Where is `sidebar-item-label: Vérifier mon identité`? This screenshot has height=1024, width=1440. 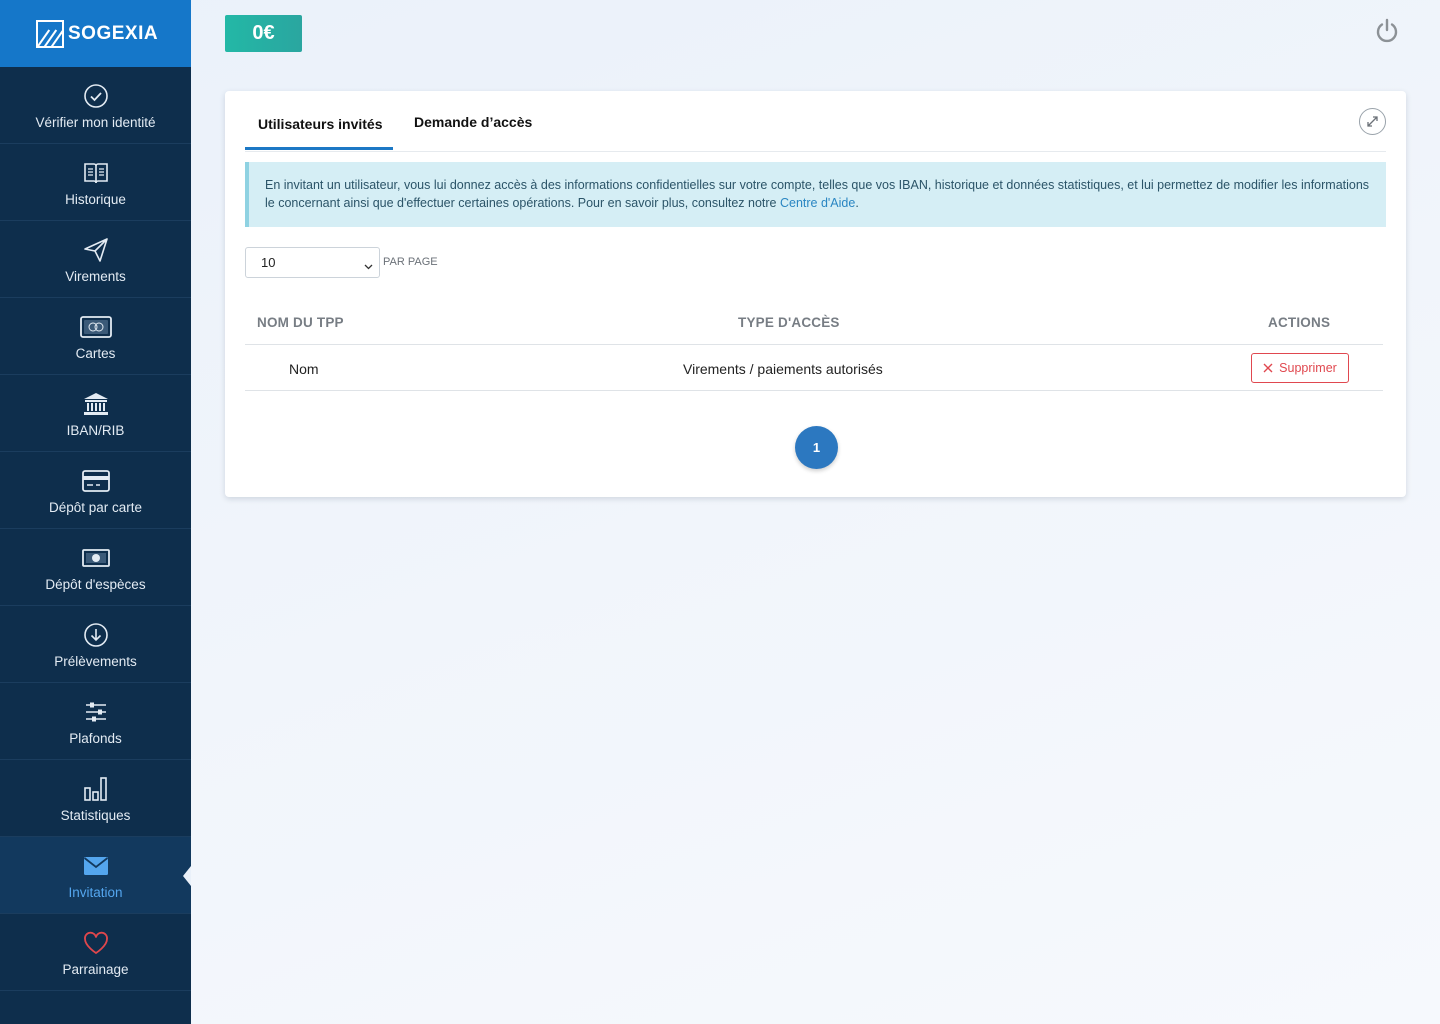
sidebar-item-label: Vérifier mon identité is located at coordinates (95, 122).